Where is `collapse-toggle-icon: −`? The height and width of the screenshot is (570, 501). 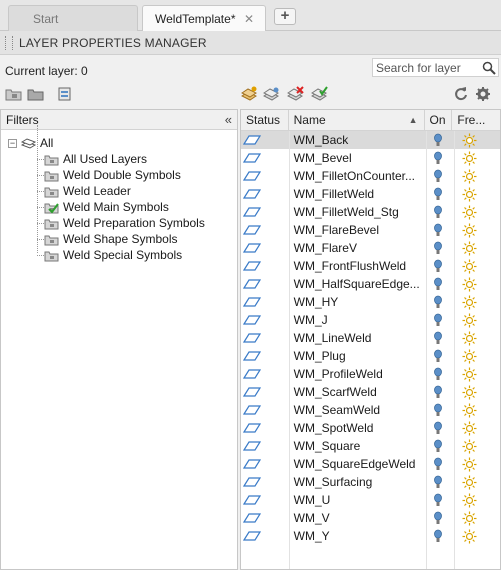
collapse-toggle-icon: − is located at coordinates (12, 143).